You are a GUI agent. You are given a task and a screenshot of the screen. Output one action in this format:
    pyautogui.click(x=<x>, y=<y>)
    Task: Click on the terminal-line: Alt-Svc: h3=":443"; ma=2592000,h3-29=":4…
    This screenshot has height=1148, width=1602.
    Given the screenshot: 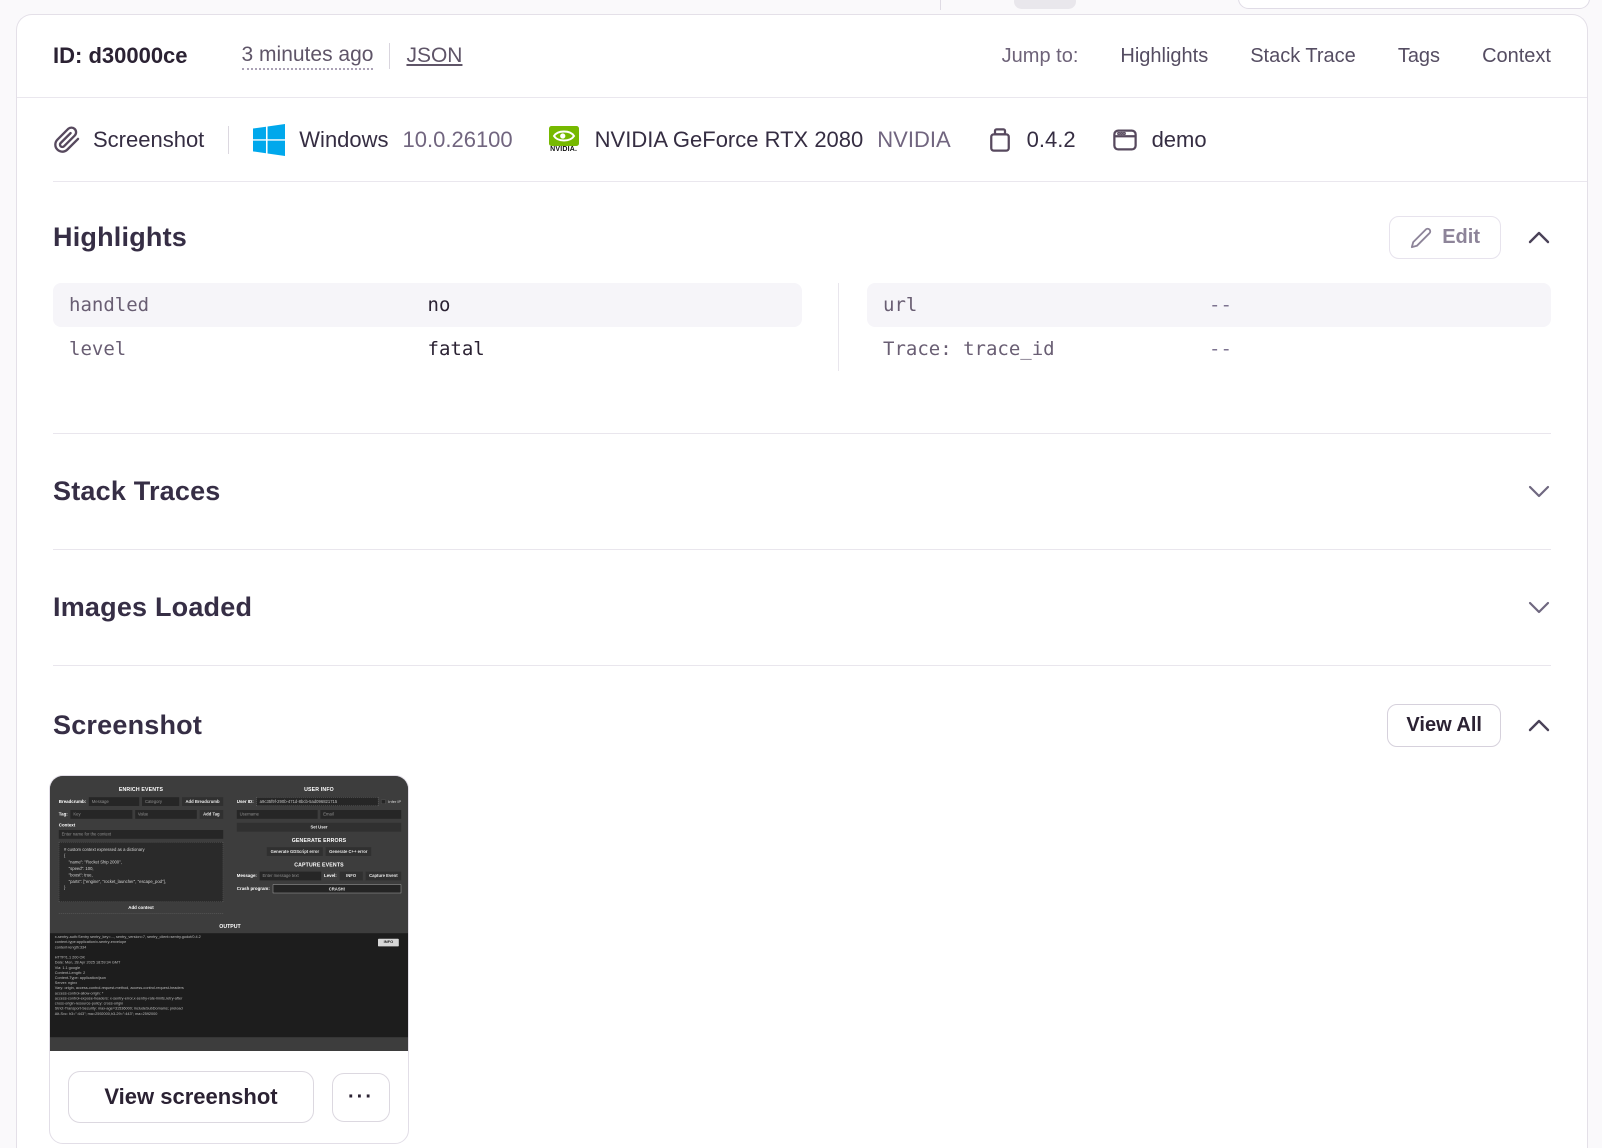 What is the action you would take?
    pyautogui.click(x=106, y=1013)
    